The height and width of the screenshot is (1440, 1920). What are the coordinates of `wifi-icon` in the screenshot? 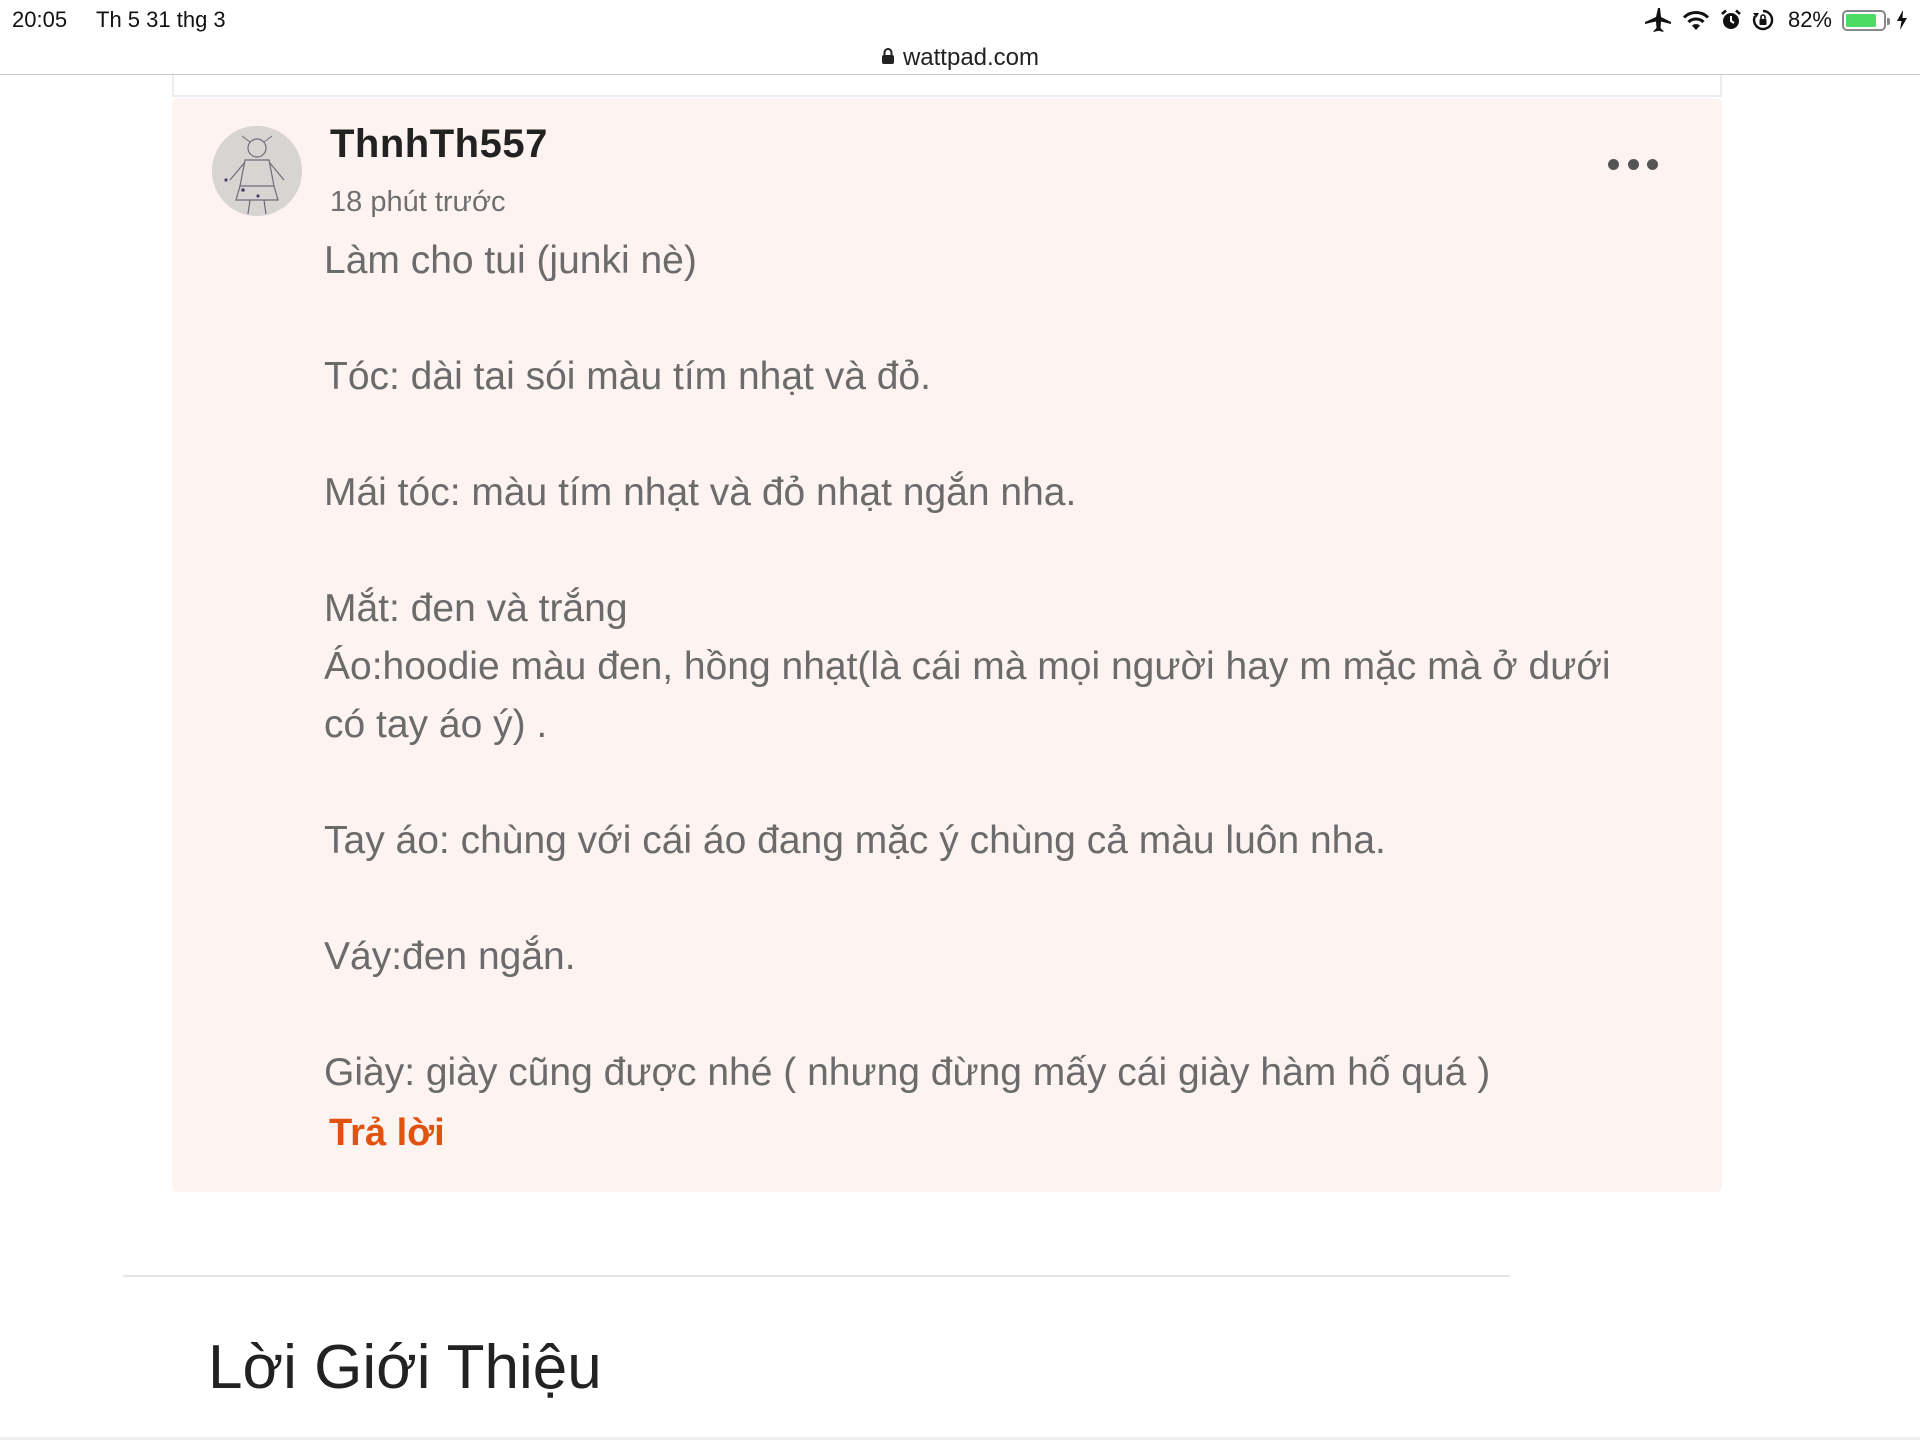 It's located at (1696, 20).